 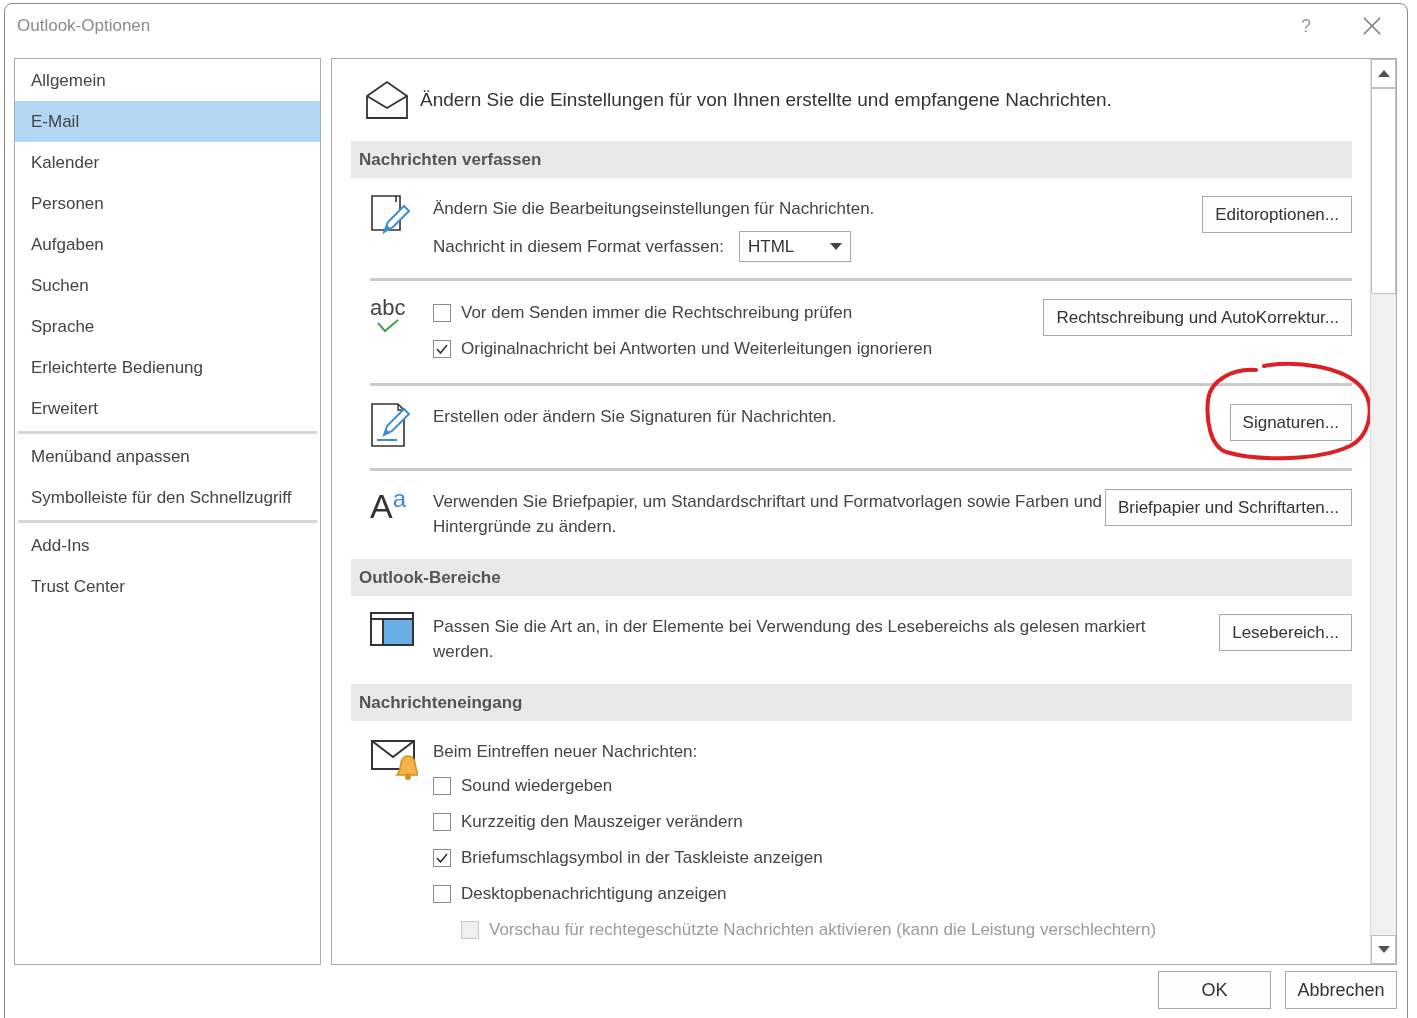 What do you see at coordinates (167, 121) in the screenshot?
I see `sidebar-item: E-Mail` at bounding box center [167, 121].